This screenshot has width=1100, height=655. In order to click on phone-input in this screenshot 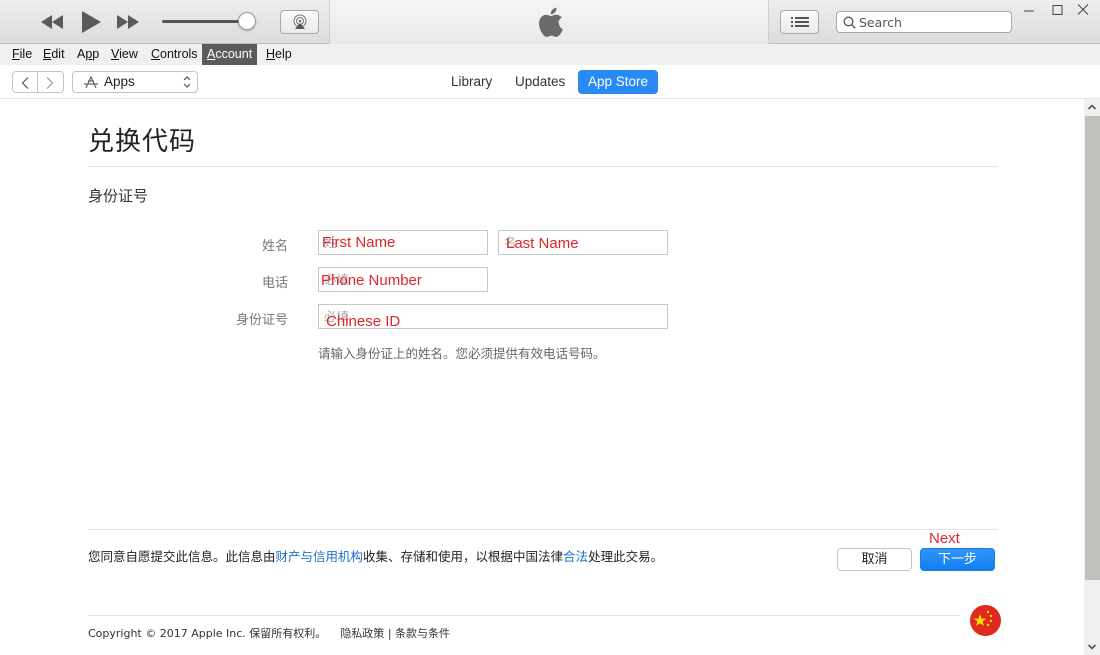, I will do `click(403, 279)`.